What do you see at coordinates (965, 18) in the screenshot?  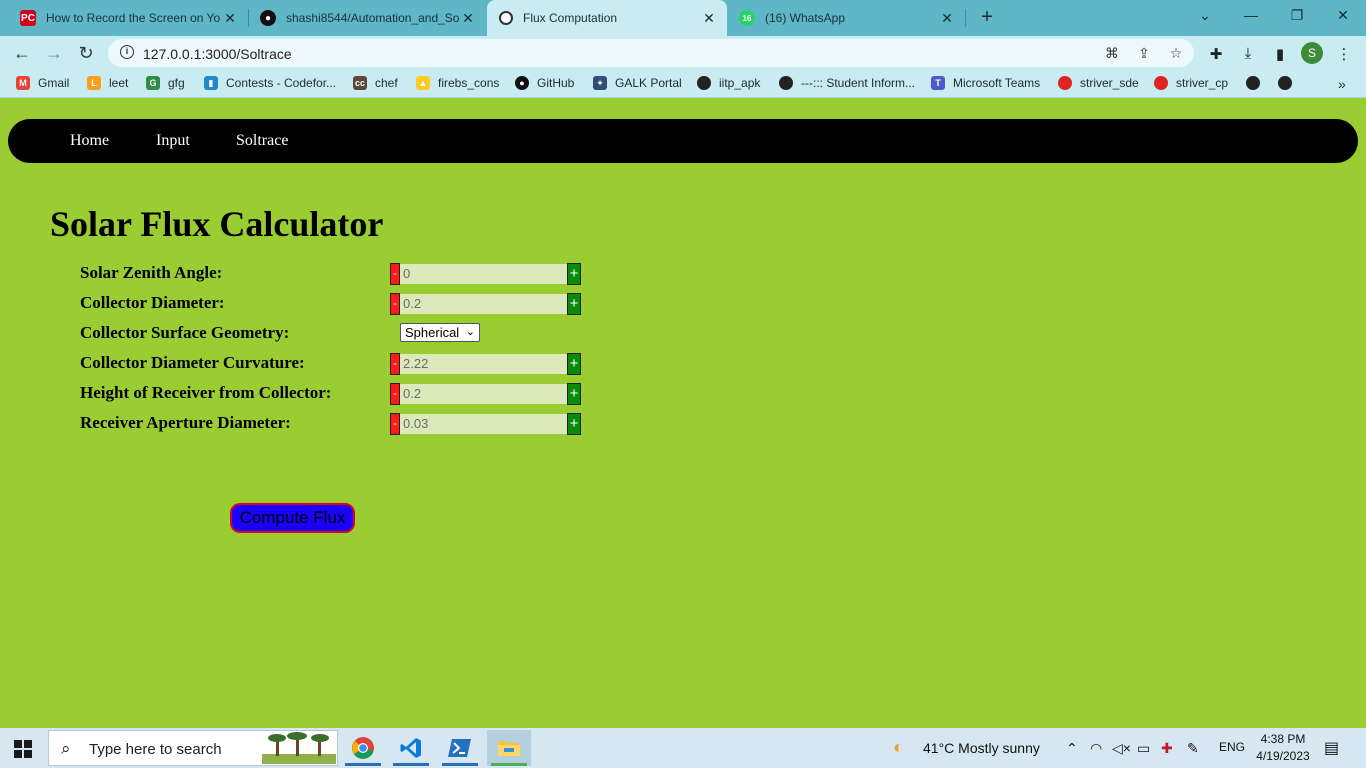 I see `tab-divider` at bounding box center [965, 18].